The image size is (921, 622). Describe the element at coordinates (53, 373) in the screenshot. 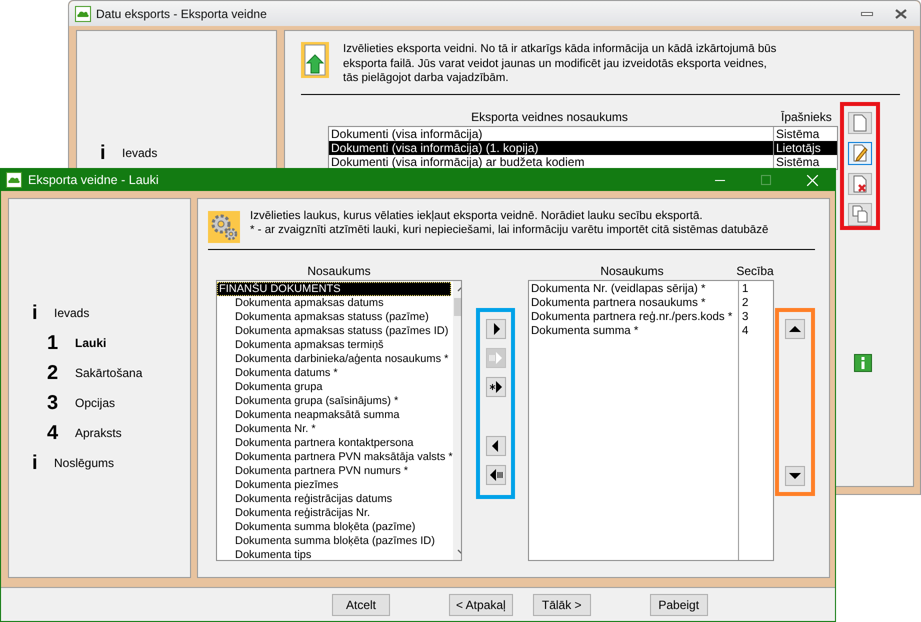

I see `step-marker: 2` at that location.